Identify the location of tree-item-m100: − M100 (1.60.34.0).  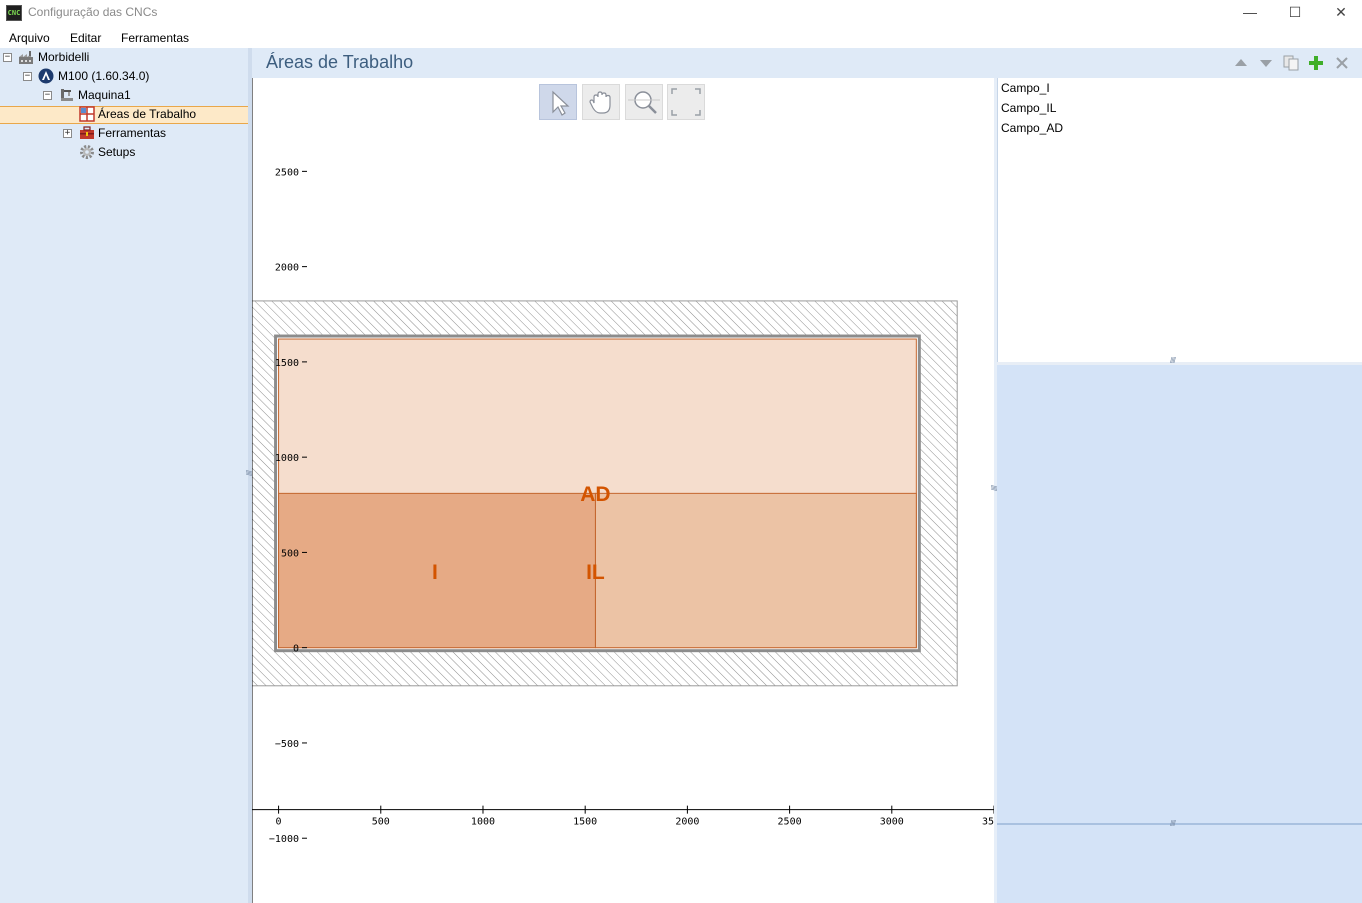
(124, 76).